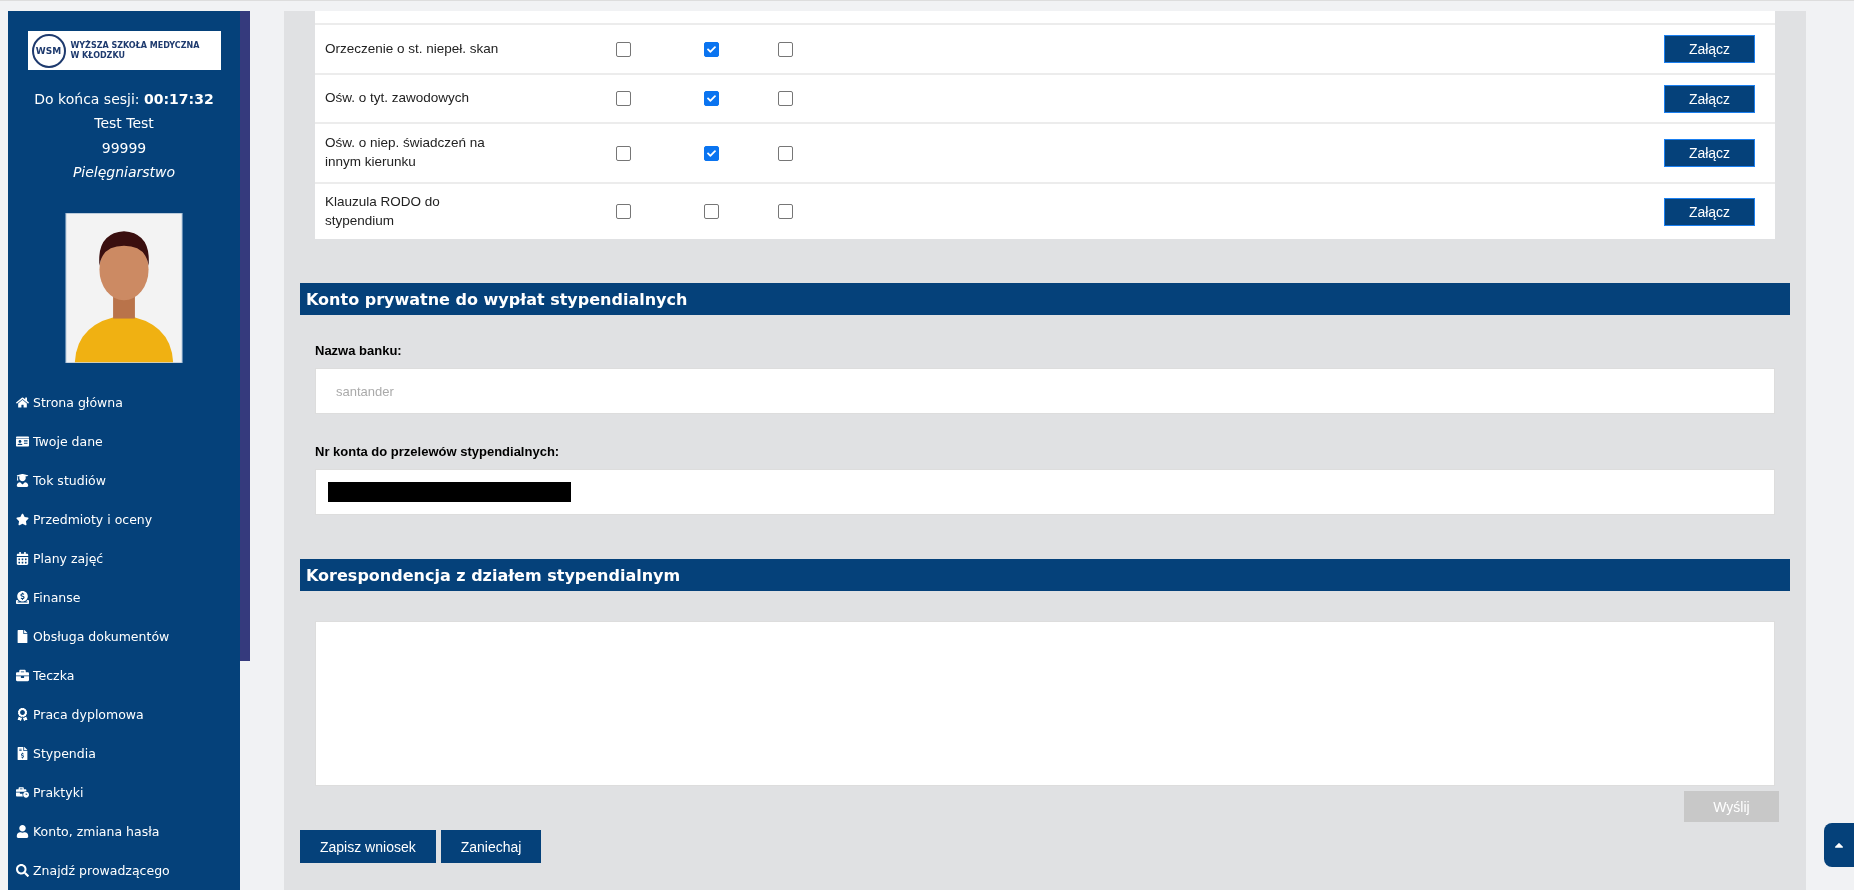  Describe the element at coordinates (1045, 492) in the screenshot. I see `input-field` at that location.